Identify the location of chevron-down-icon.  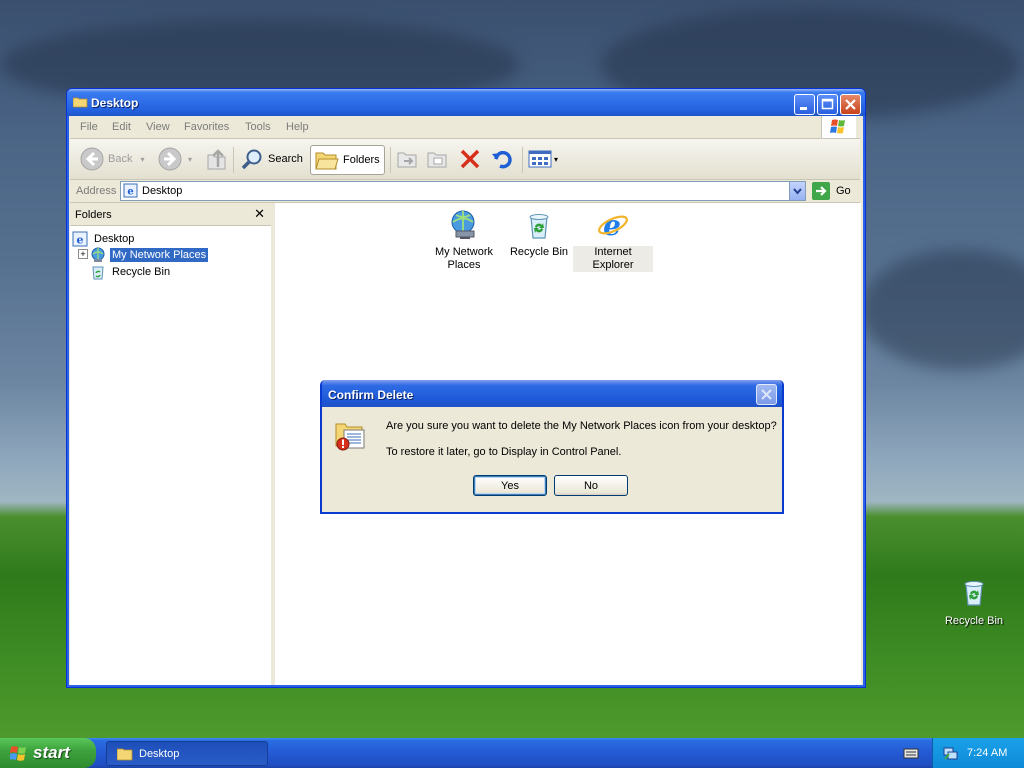
(797, 191).